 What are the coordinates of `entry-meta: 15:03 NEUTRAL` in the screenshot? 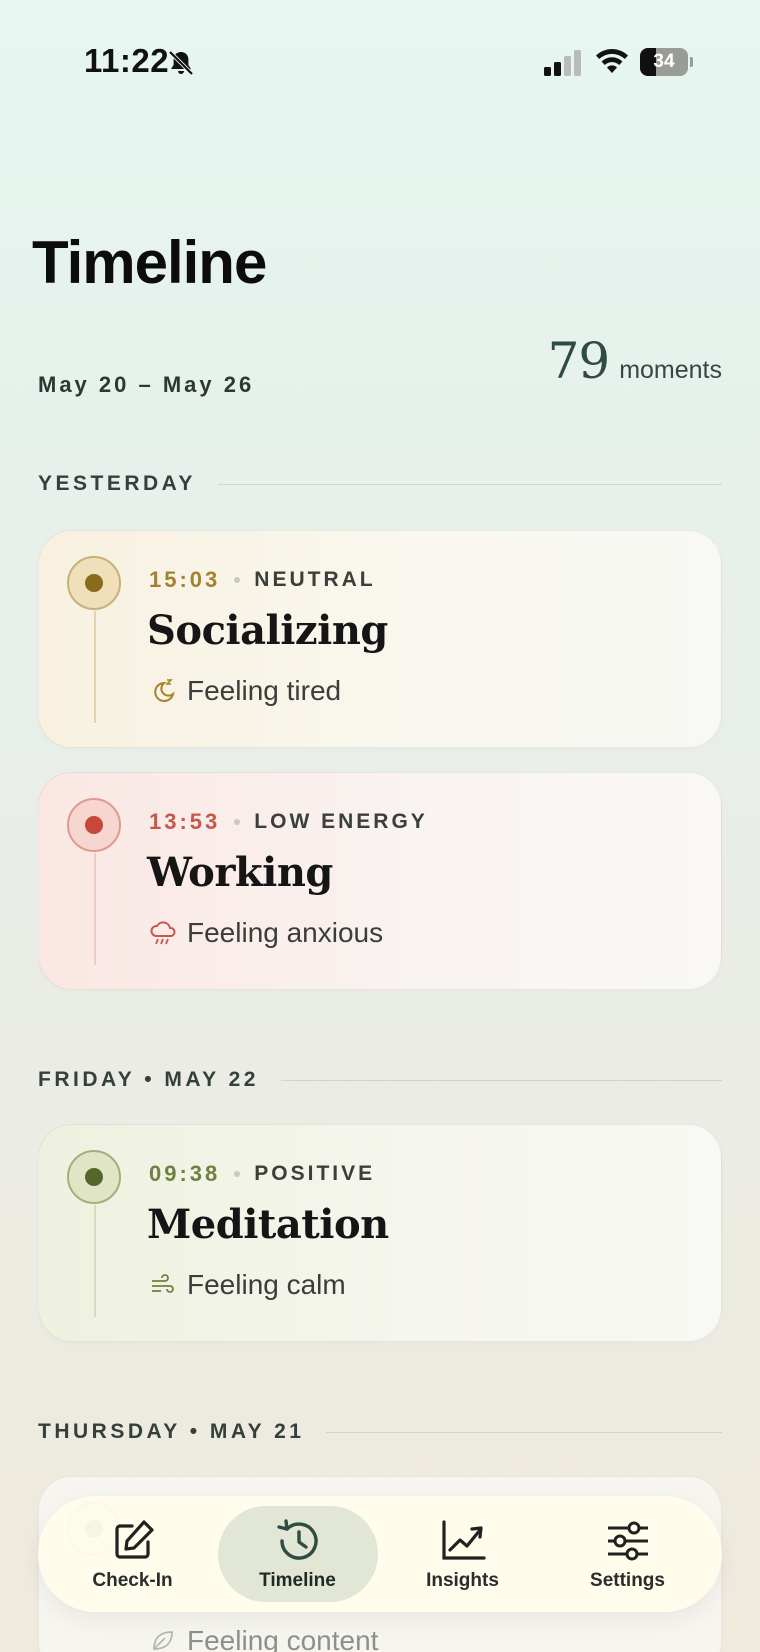 It's located at (262, 580).